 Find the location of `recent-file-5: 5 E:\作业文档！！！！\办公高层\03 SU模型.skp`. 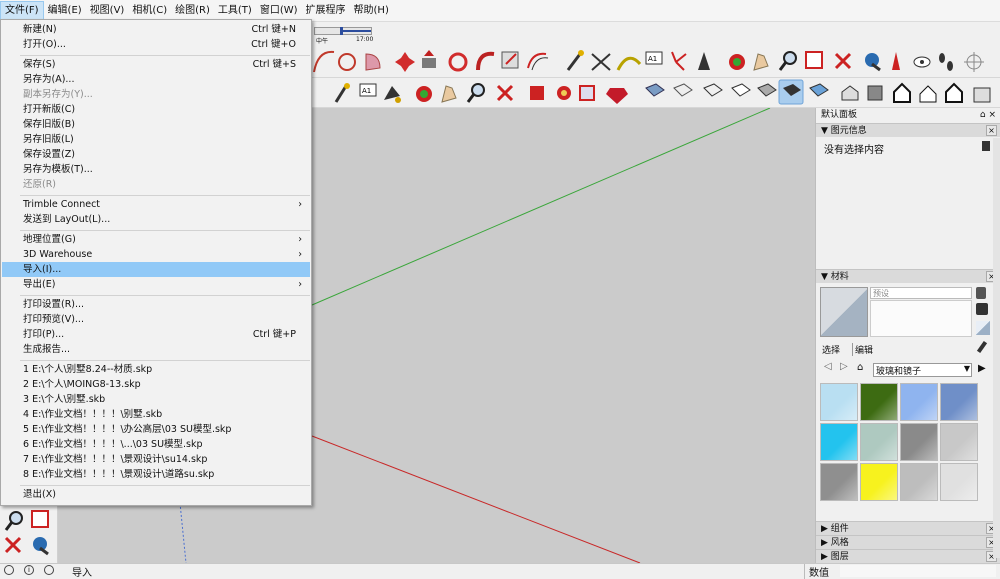

recent-file-5: 5 E:\作业文档！！！！\办公高层\03 SU模型.skp is located at coordinates (156, 429).